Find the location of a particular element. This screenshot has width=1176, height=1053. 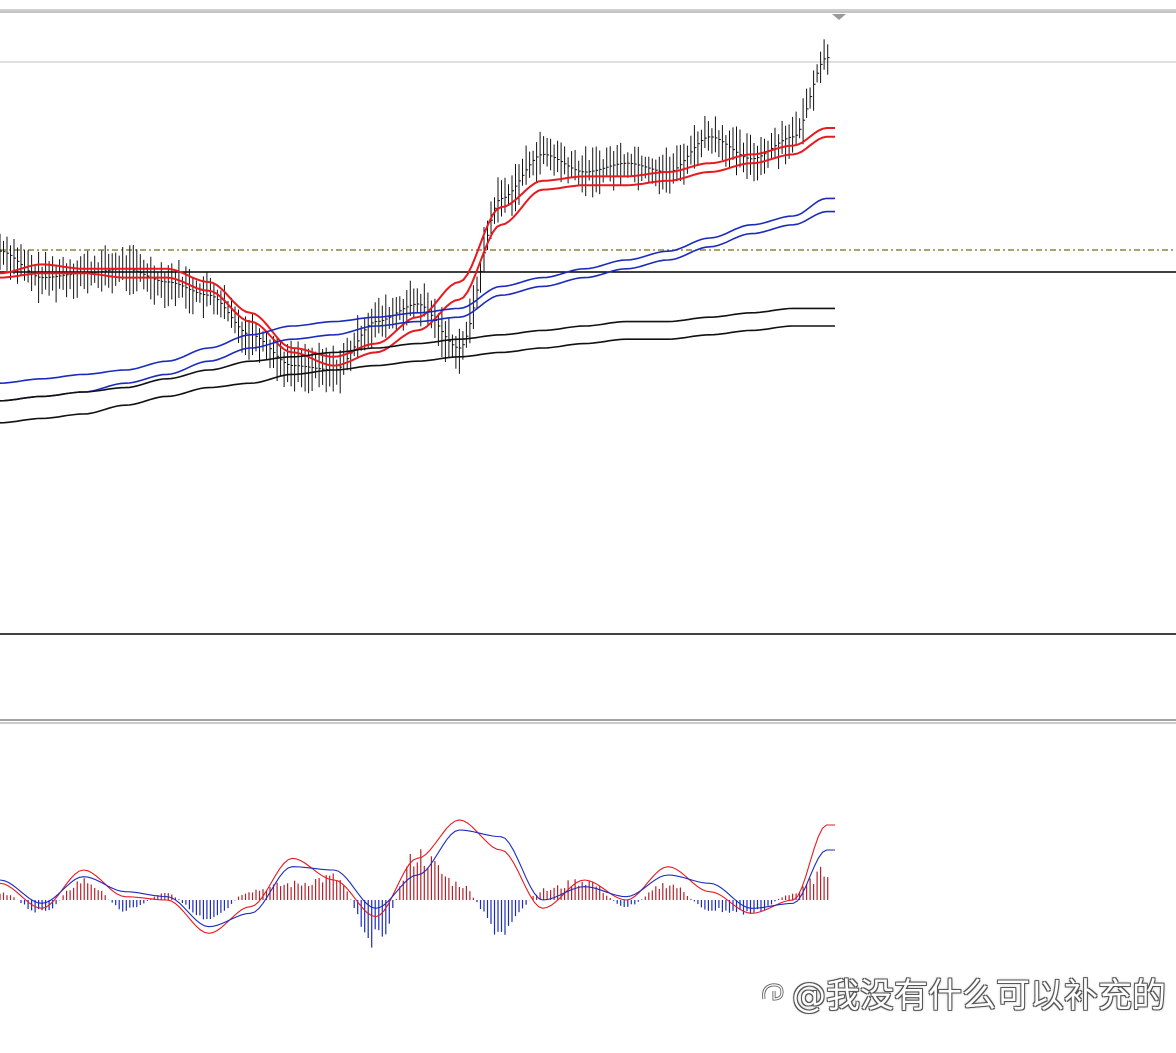

ma-slow-2-line is located at coordinates (417, 374).